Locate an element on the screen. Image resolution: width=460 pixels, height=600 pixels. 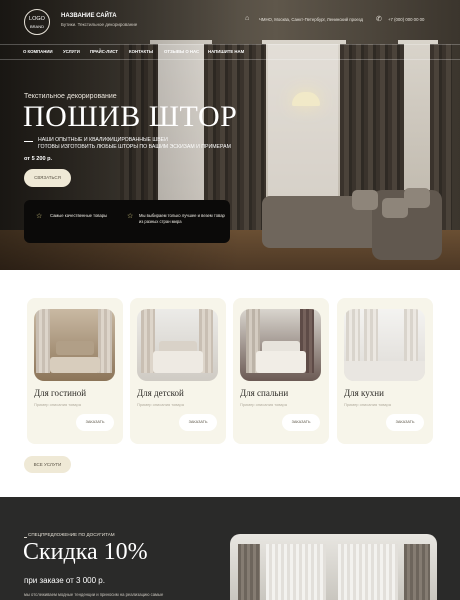
home-icon: ⌂ is located at coordinates (247, 18).